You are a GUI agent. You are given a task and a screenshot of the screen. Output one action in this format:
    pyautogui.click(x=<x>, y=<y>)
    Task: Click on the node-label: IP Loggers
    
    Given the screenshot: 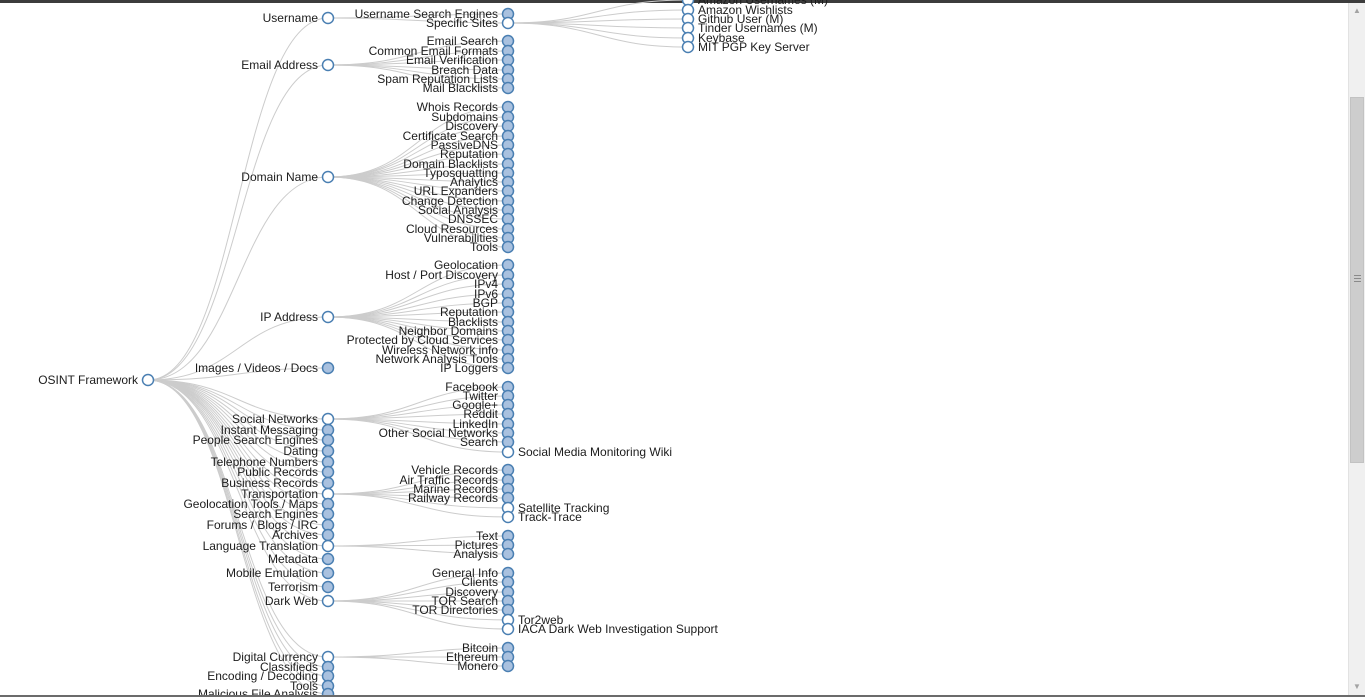 What is the action you would take?
    pyautogui.click(x=469, y=368)
    